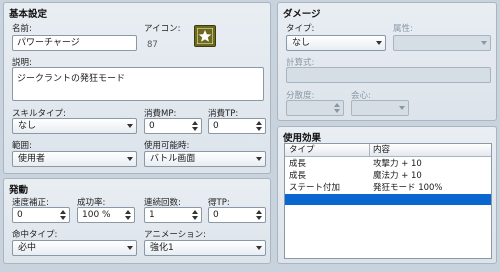  Describe the element at coordinates (382, 150) in the screenshot. I see `col-content-header: 内容` at that location.